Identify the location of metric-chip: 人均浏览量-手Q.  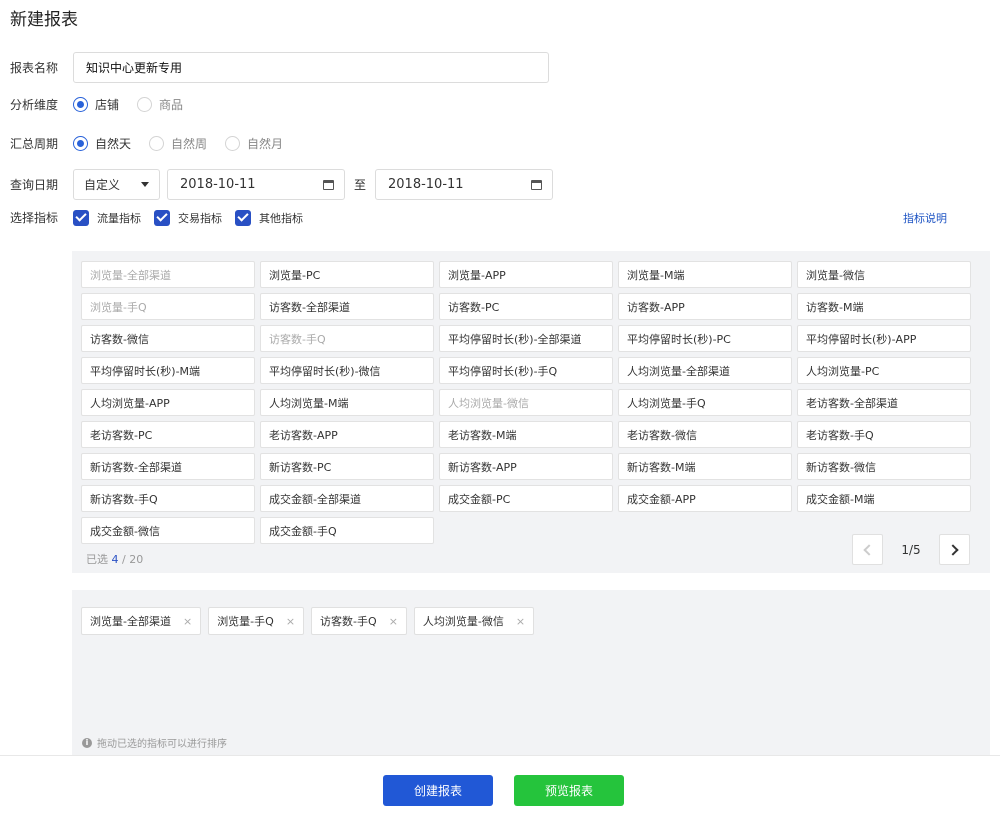
(705, 402).